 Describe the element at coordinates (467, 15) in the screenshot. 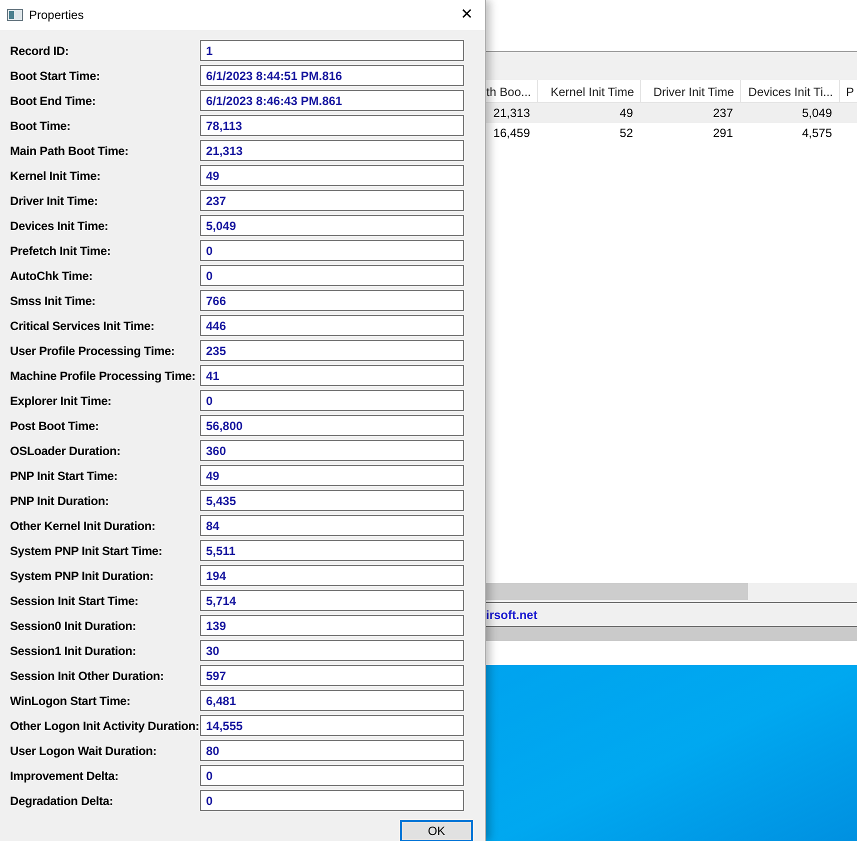

I see `close-button: ✕` at that location.